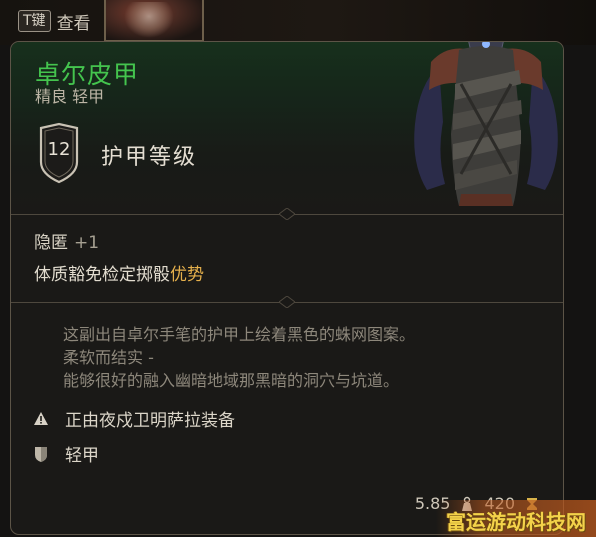 This screenshot has height=537, width=596. What do you see at coordinates (231, 380) in the screenshot?
I see `flavor-line: 能够很好的融入幽暗地域那黑暗的洞穴与坑道。` at bounding box center [231, 380].